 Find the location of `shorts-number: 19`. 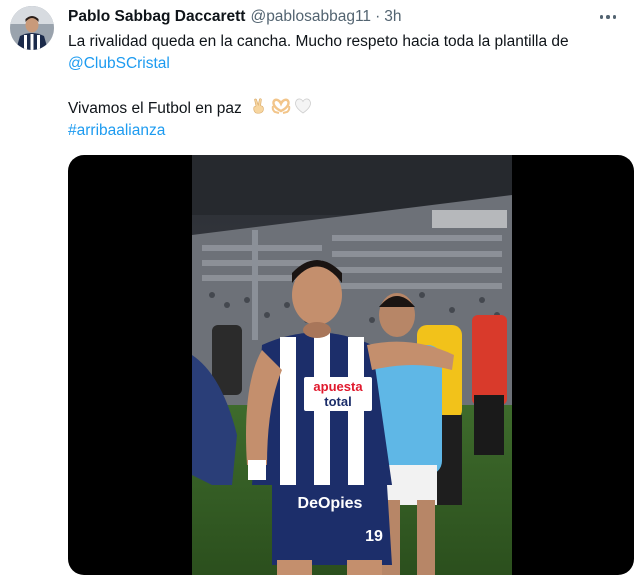

shorts-number: 19 is located at coordinates (374, 536).